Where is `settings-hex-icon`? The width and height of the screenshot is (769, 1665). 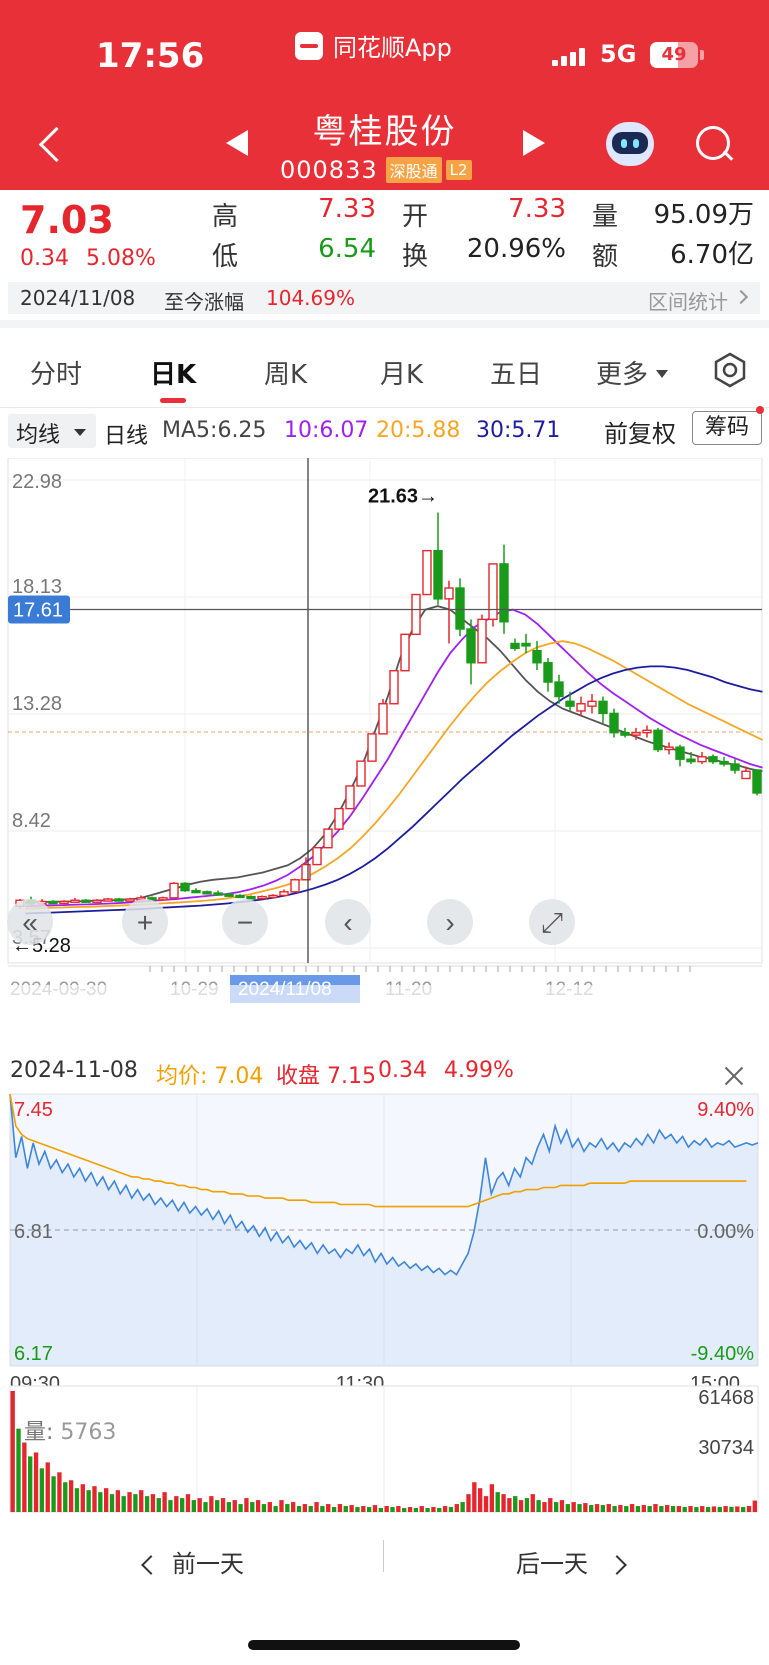 settings-hex-icon is located at coordinates (730, 370).